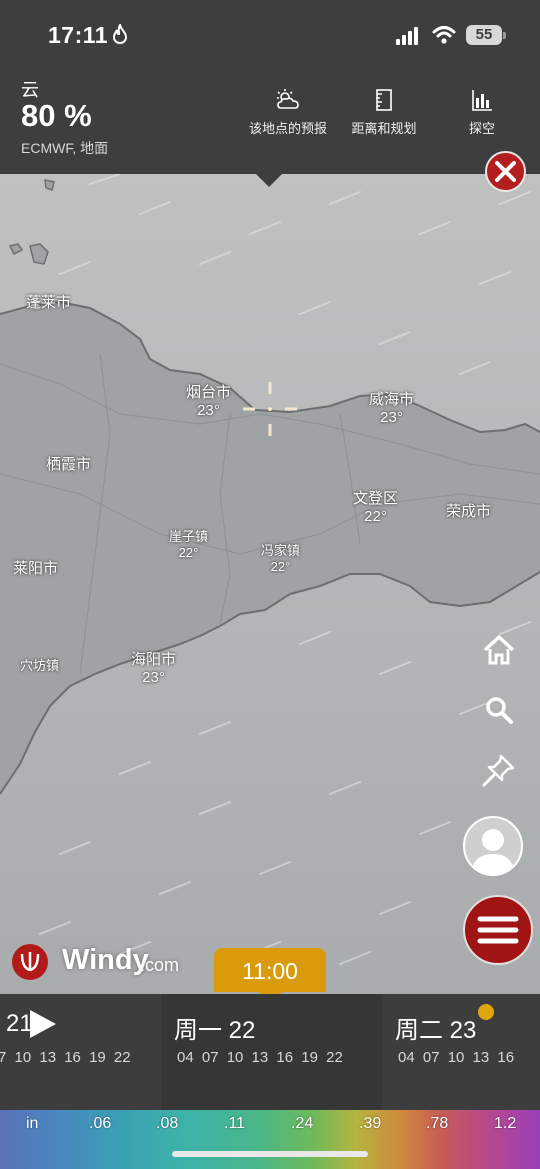  I want to click on search-icon, so click(499, 710).